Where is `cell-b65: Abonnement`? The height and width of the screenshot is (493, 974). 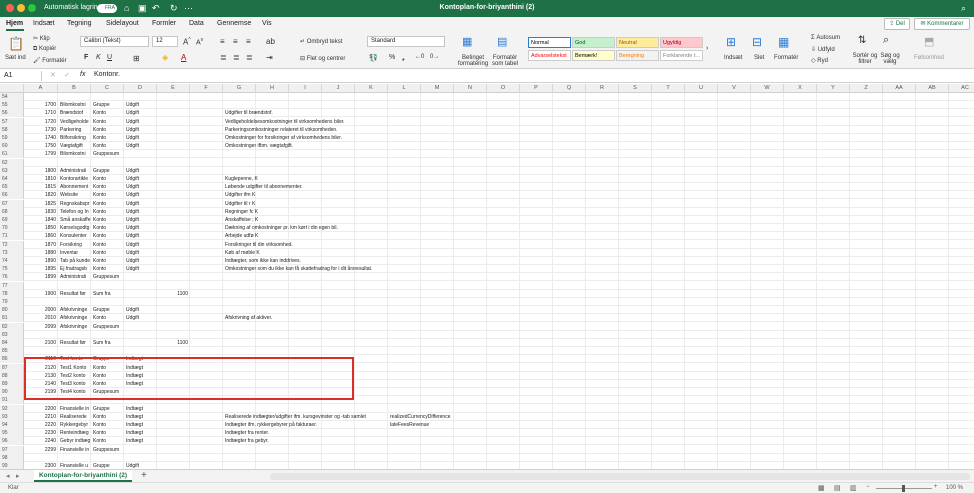
cell-b65: Abonnement is located at coordinates (75, 187).